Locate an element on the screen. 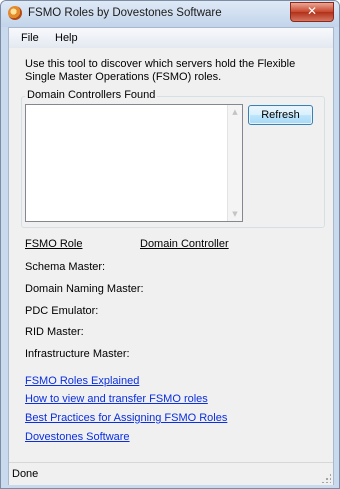 The image size is (340, 489). scroll-up-icon: ▲ is located at coordinates (235, 112).